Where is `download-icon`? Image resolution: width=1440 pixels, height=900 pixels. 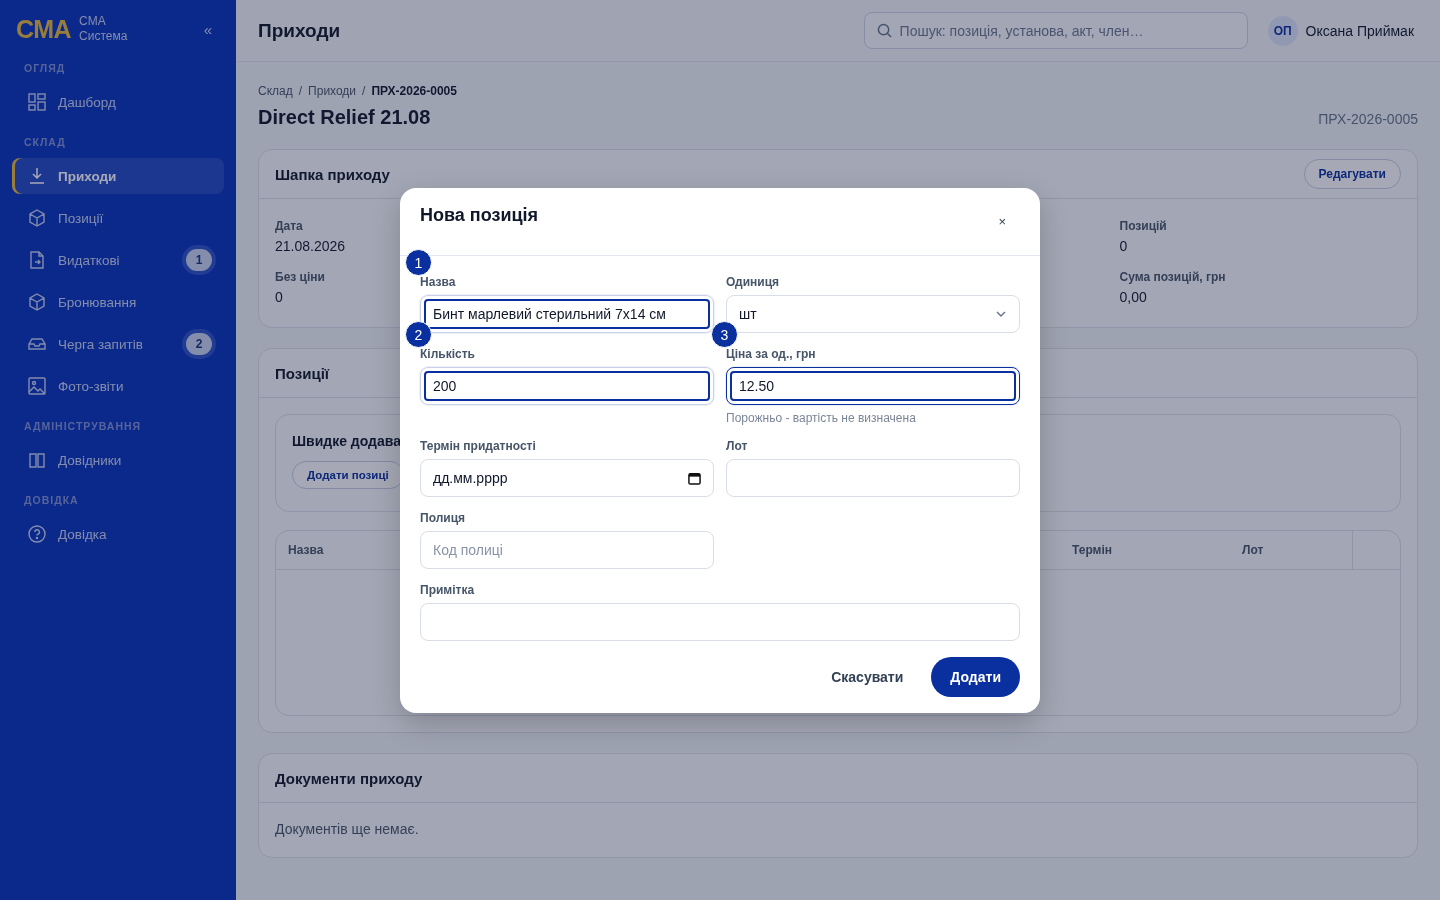 download-icon is located at coordinates (37, 176).